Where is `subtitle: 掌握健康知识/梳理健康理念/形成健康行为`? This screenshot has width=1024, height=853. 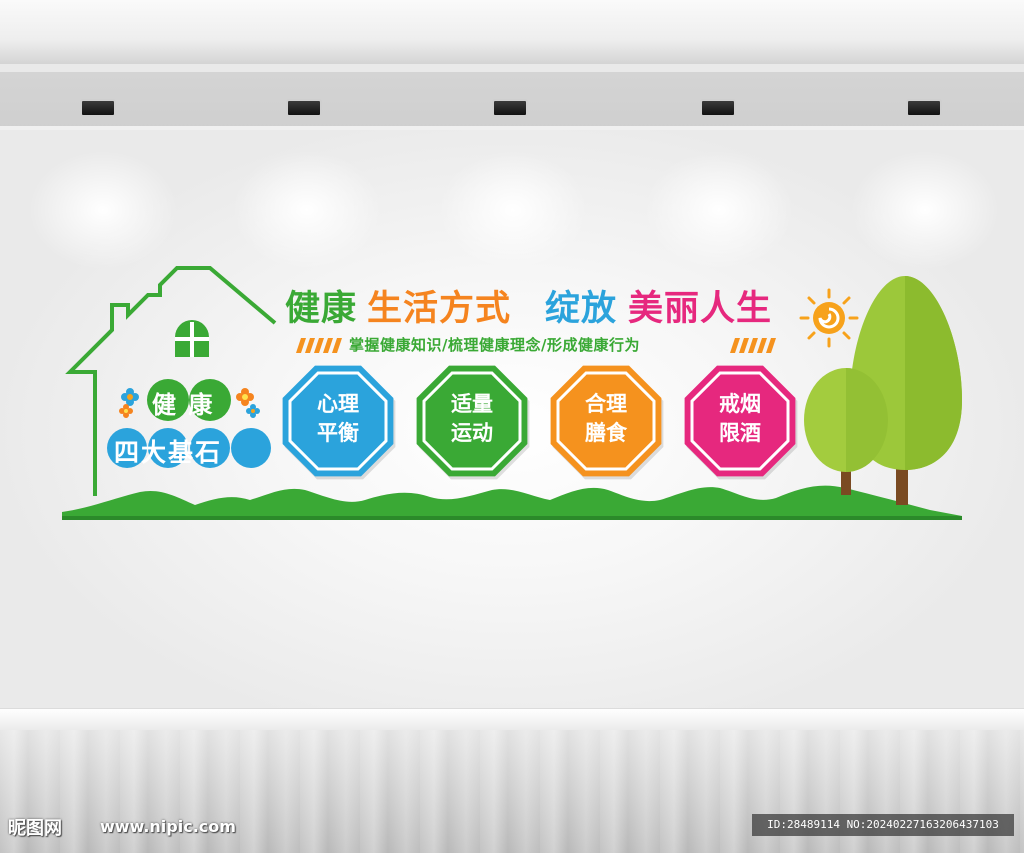 subtitle: 掌握健康知识/梳理健康理念/形成健康行为 is located at coordinates (494, 345).